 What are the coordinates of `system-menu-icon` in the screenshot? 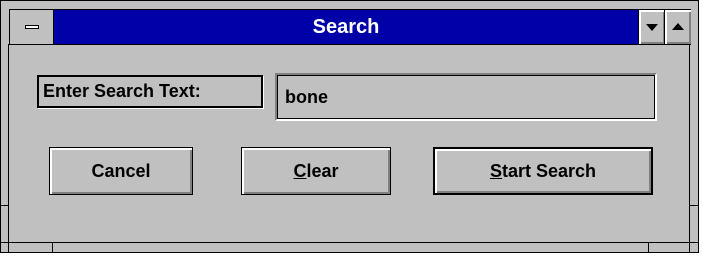 It's located at (32, 27).